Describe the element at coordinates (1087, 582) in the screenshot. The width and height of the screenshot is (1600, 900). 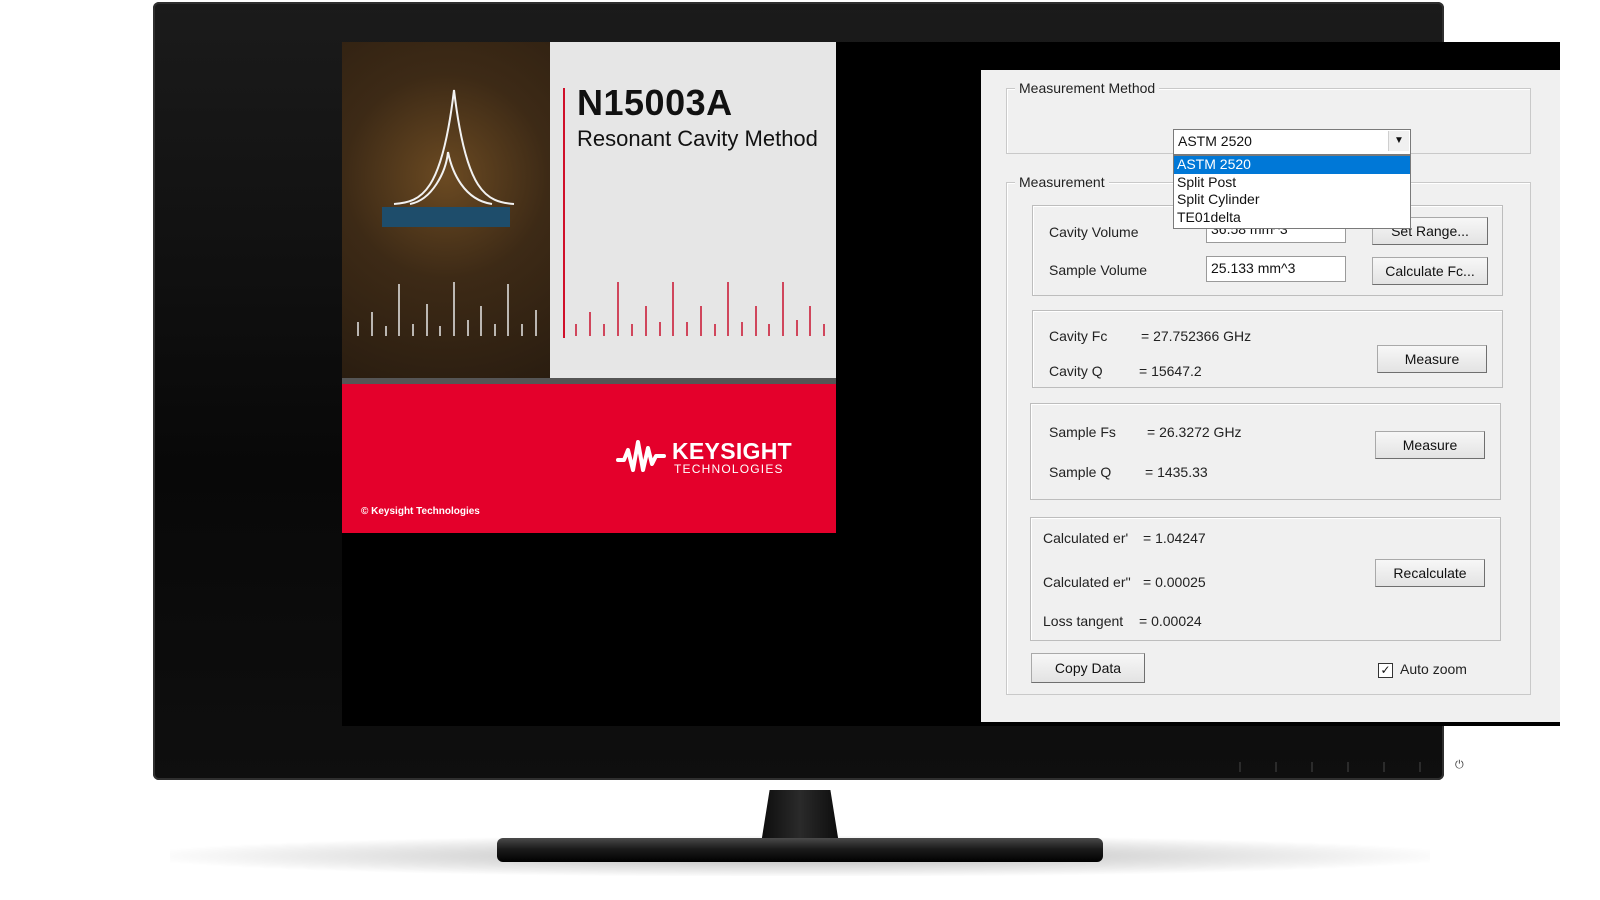
I see `er-imag-label: Calculated er''` at that location.